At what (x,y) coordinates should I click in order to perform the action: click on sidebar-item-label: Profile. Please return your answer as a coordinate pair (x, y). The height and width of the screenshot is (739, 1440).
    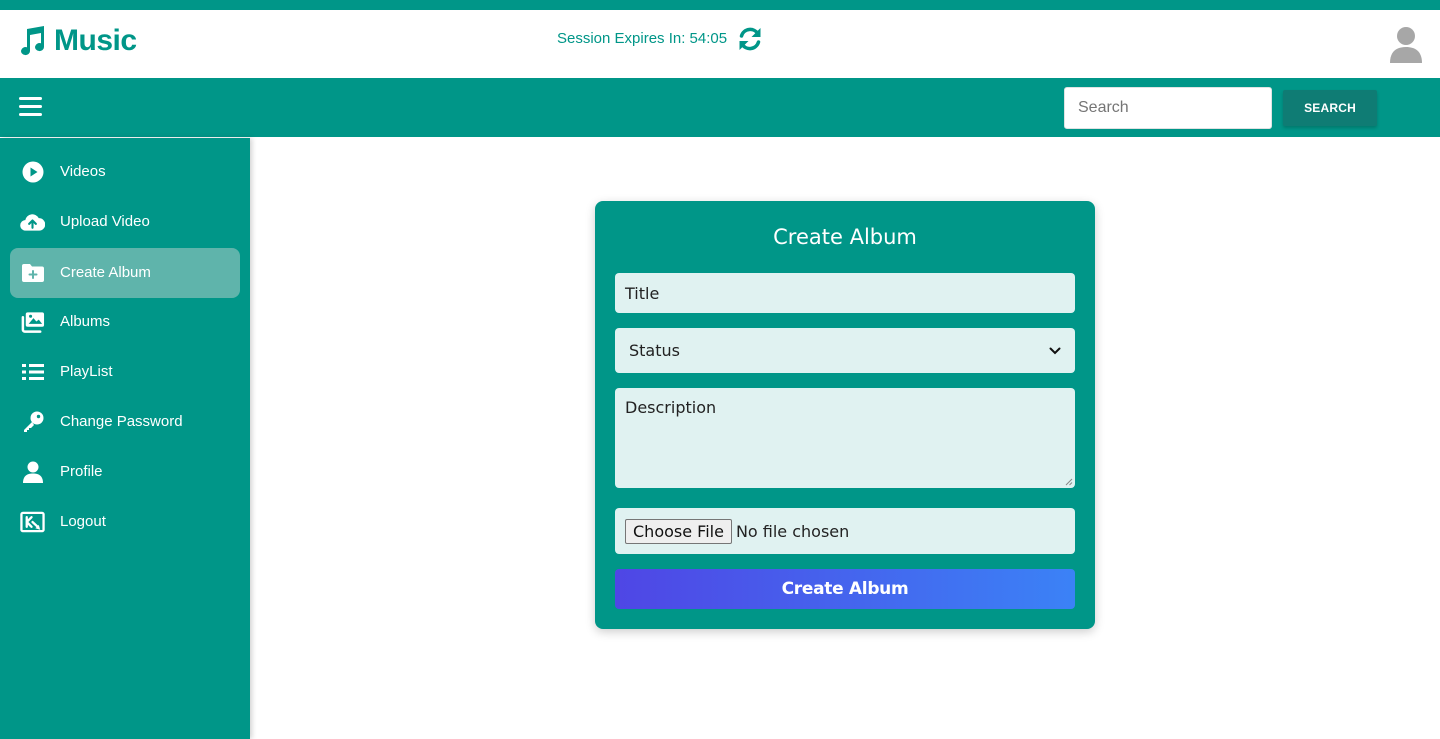
    Looking at the image, I should click on (81, 471).